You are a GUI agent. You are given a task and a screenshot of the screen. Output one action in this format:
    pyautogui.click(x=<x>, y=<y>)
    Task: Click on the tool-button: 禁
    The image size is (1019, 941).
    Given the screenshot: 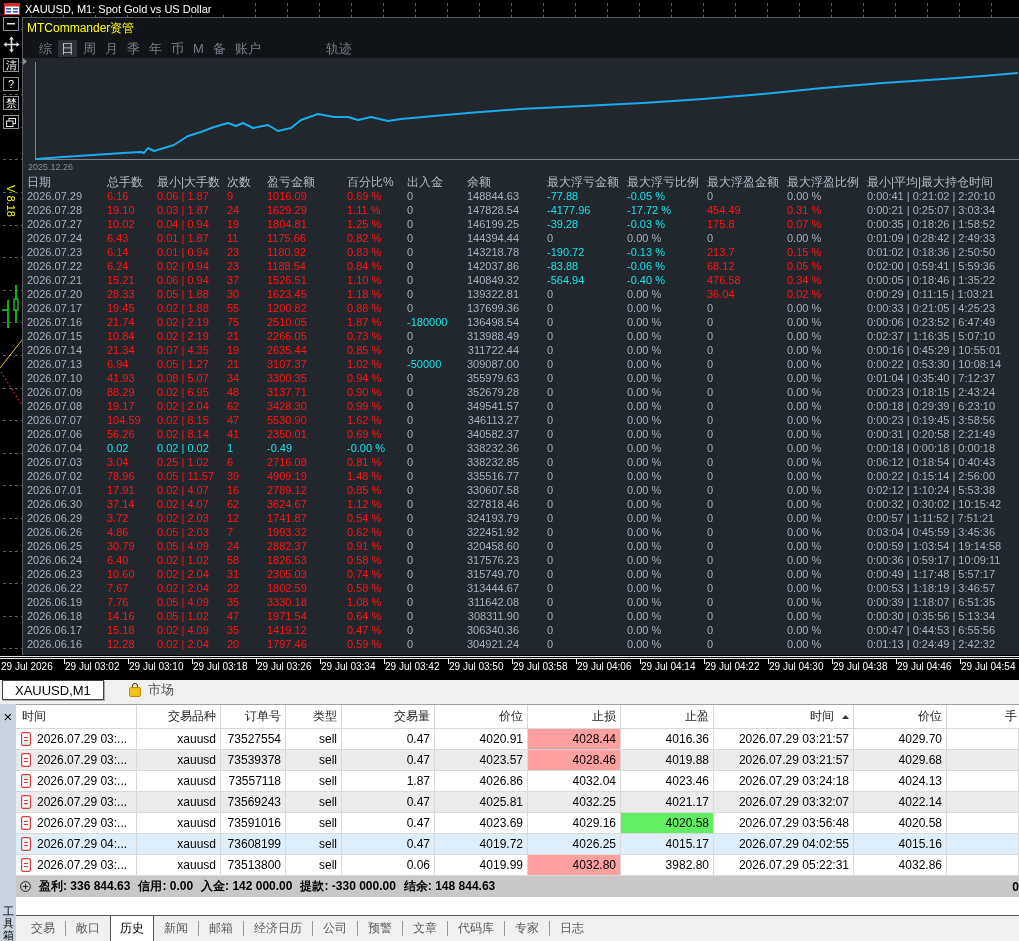 What is the action you would take?
    pyautogui.click(x=11, y=103)
    